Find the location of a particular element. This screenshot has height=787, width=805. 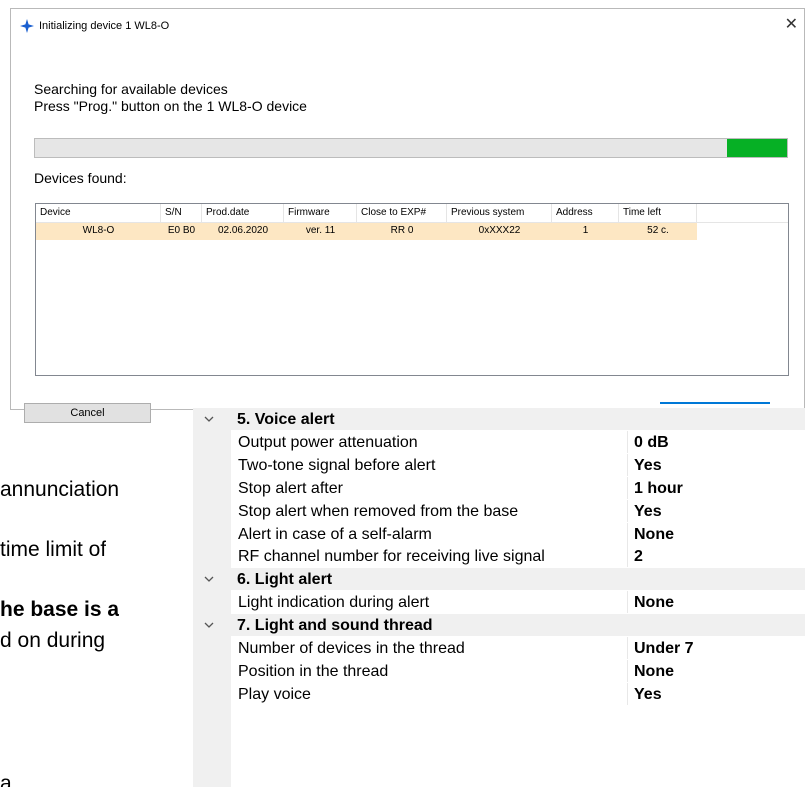

dialog-titlebar: Initializing device 1 WL8-O ✕ is located at coordinates (407, 27).